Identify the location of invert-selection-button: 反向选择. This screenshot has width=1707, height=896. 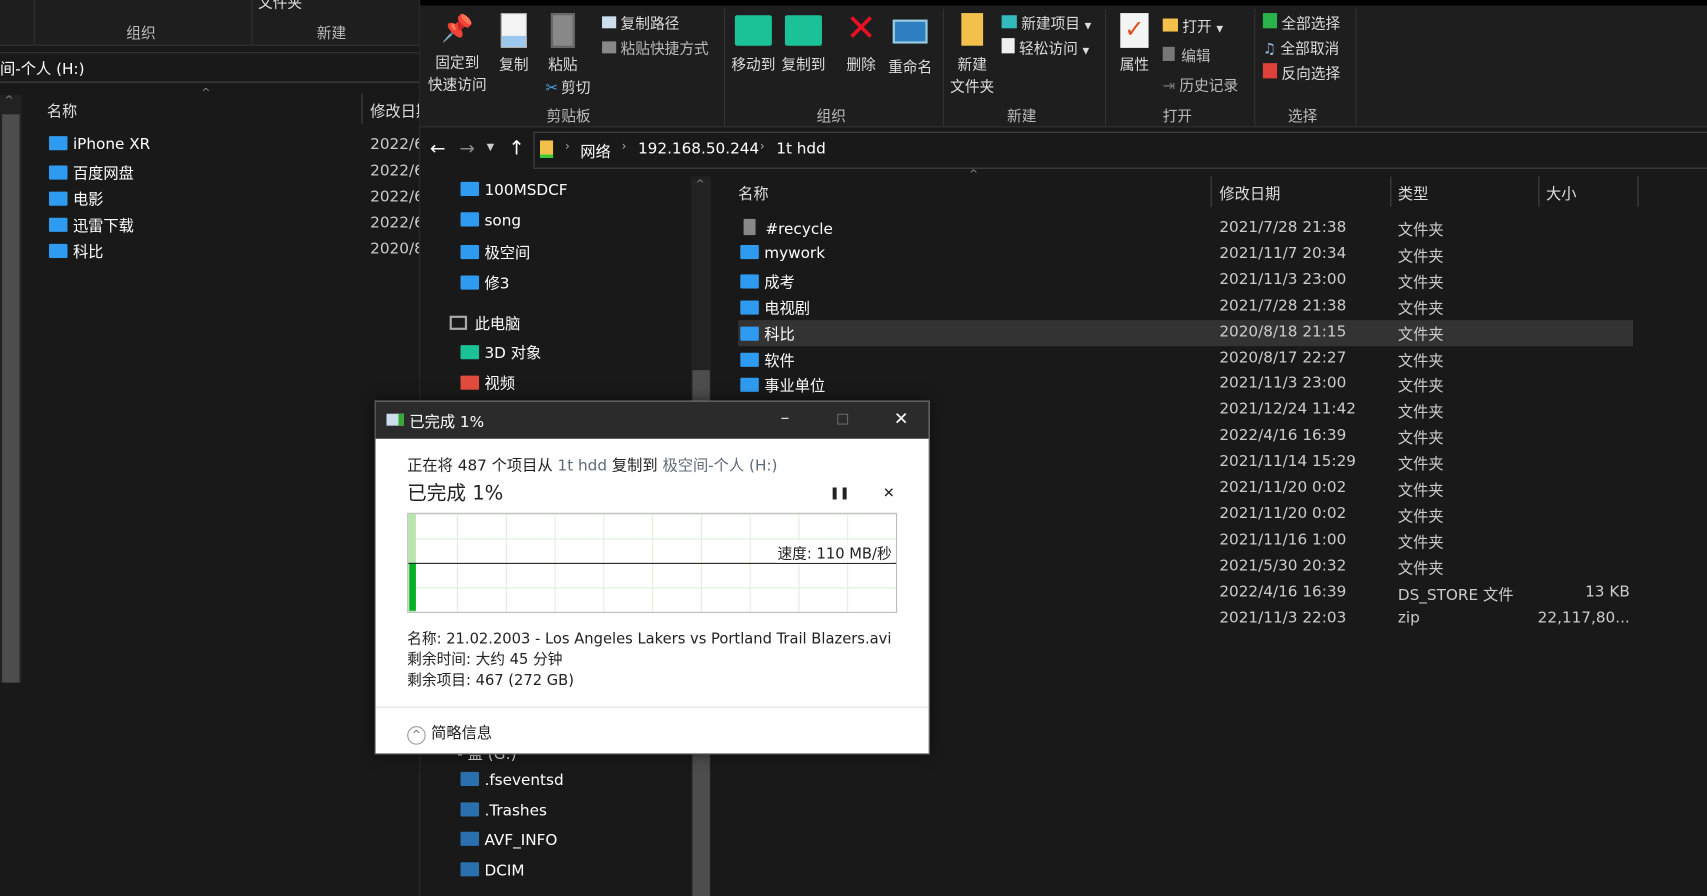
(1301, 72).